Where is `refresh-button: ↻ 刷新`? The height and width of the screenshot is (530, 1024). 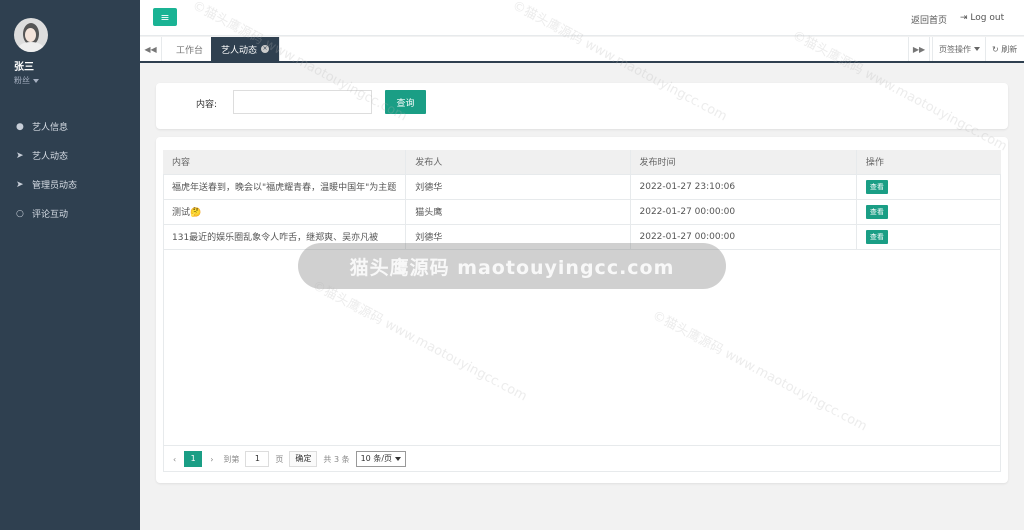 refresh-button: ↻ 刷新 is located at coordinates (1004, 49).